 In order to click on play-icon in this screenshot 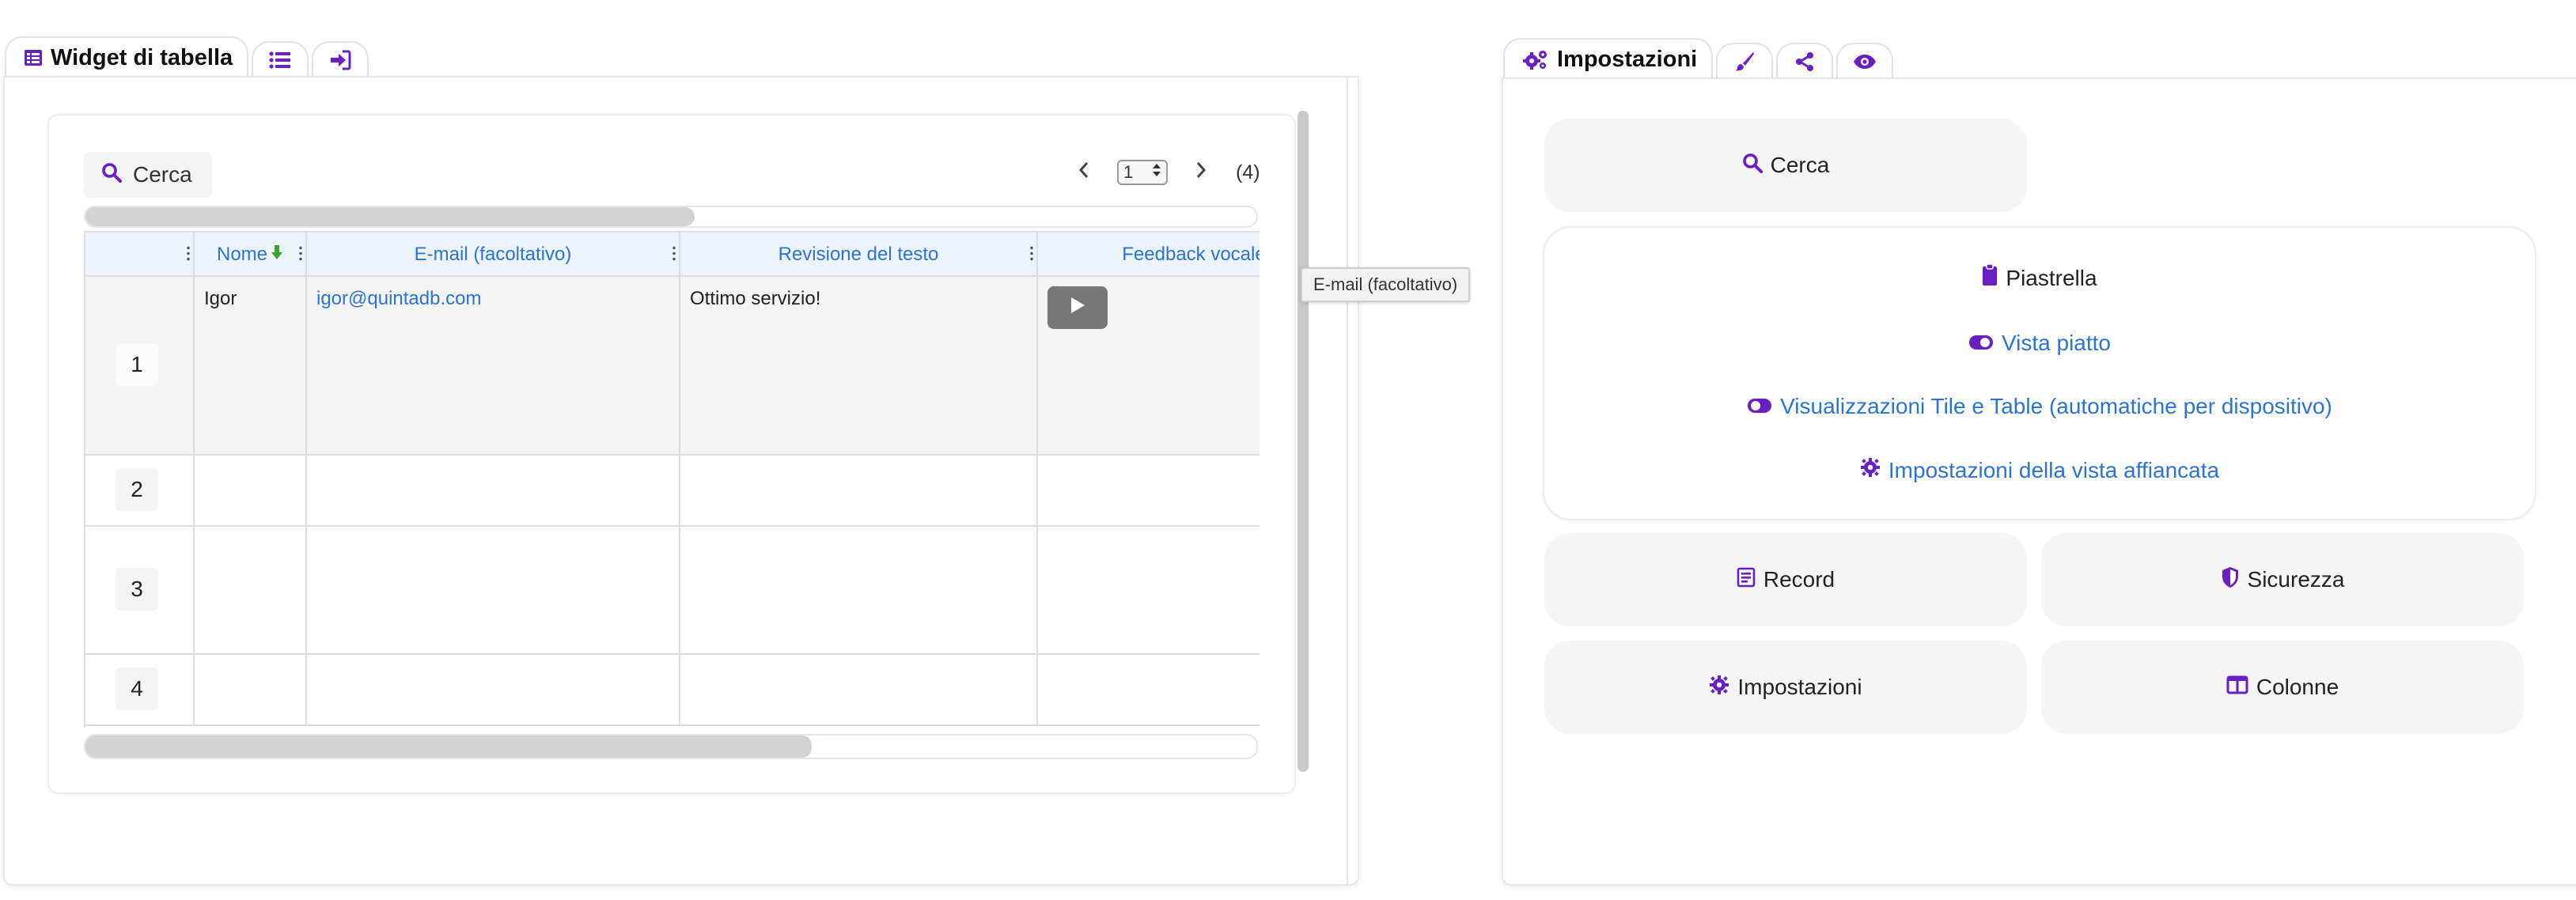, I will do `click(1077, 308)`.